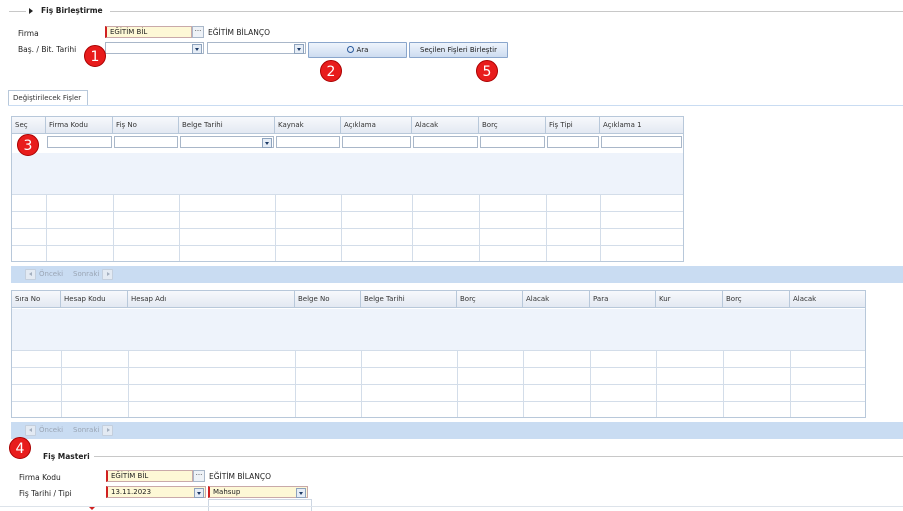 This screenshot has width=903, height=511. What do you see at coordinates (31, 11) in the screenshot?
I see `section-collapse-icon` at bounding box center [31, 11].